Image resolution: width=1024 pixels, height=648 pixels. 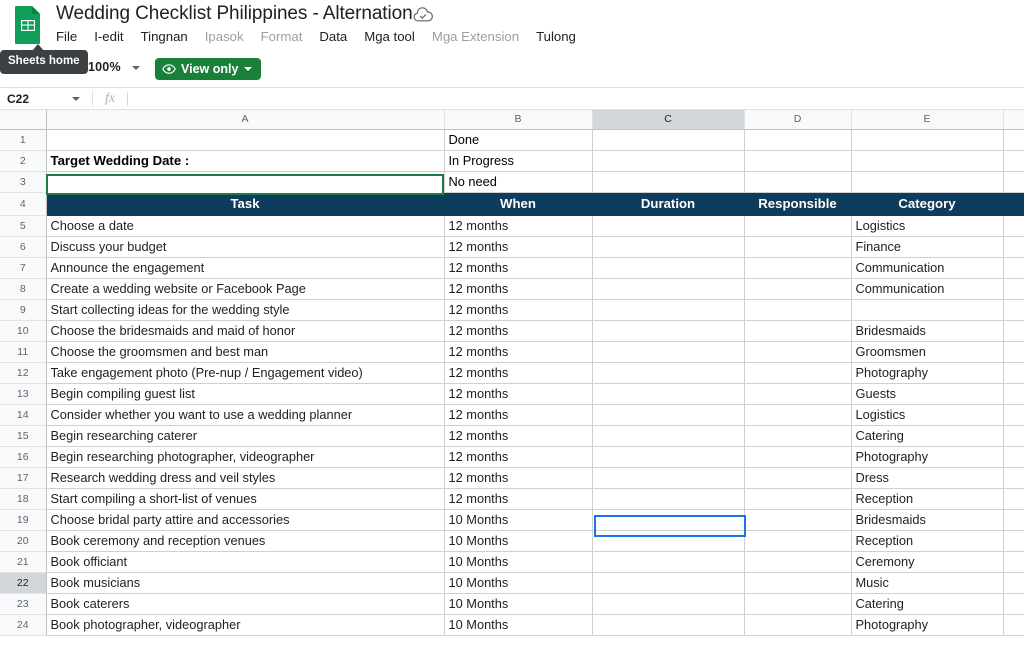 What do you see at coordinates (245, 436) in the screenshot?
I see `cell-task-row-15: Begin researching caterer` at bounding box center [245, 436].